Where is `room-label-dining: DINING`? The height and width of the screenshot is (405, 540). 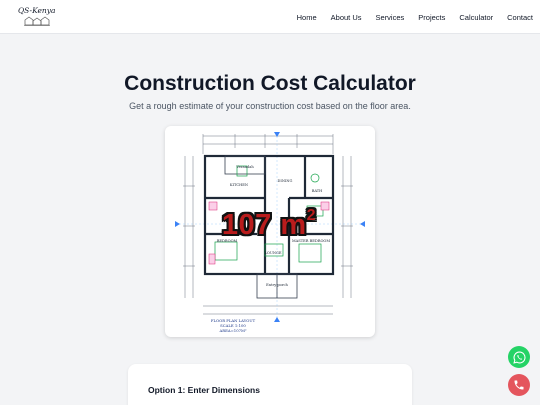 room-label-dining: DINING is located at coordinates (285, 181).